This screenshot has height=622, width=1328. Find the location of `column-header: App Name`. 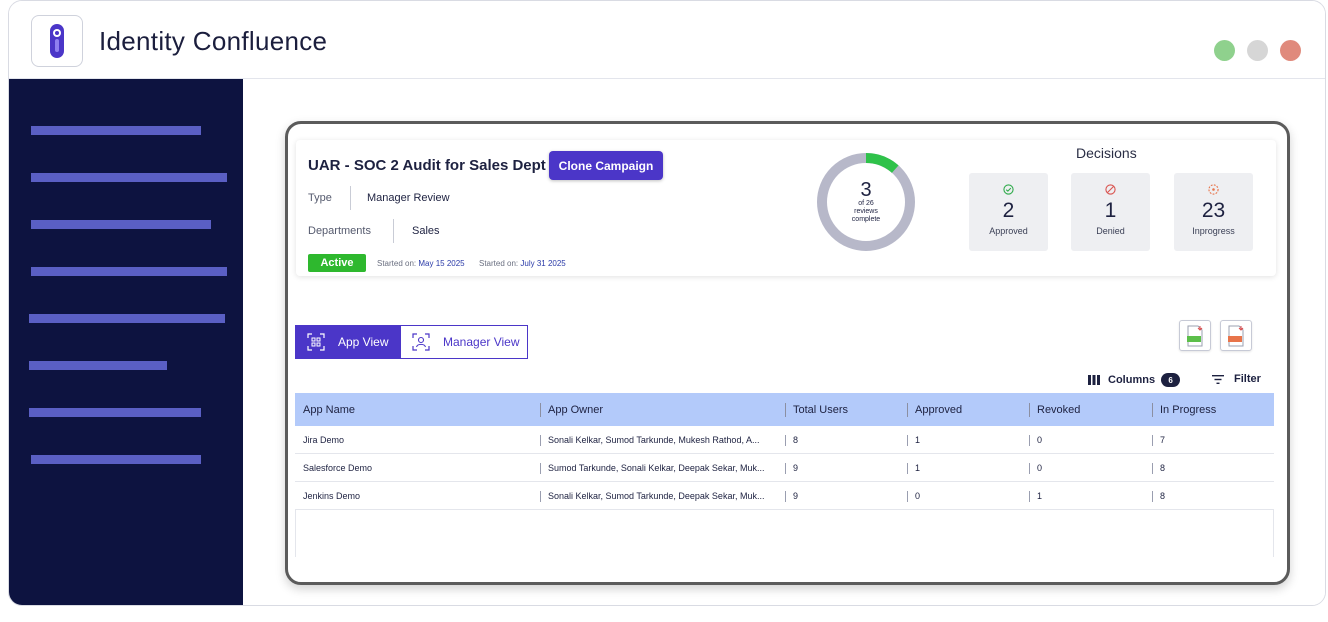

column-header: App Name is located at coordinates (417, 409).